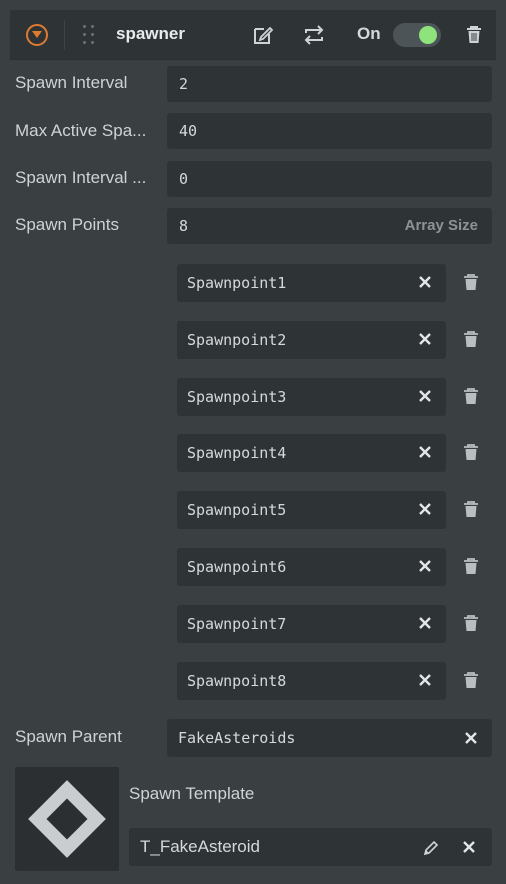 Image resolution: width=506 pixels, height=884 pixels. Describe the element at coordinates (474, 35) in the screenshot. I see `trash-icon` at that location.